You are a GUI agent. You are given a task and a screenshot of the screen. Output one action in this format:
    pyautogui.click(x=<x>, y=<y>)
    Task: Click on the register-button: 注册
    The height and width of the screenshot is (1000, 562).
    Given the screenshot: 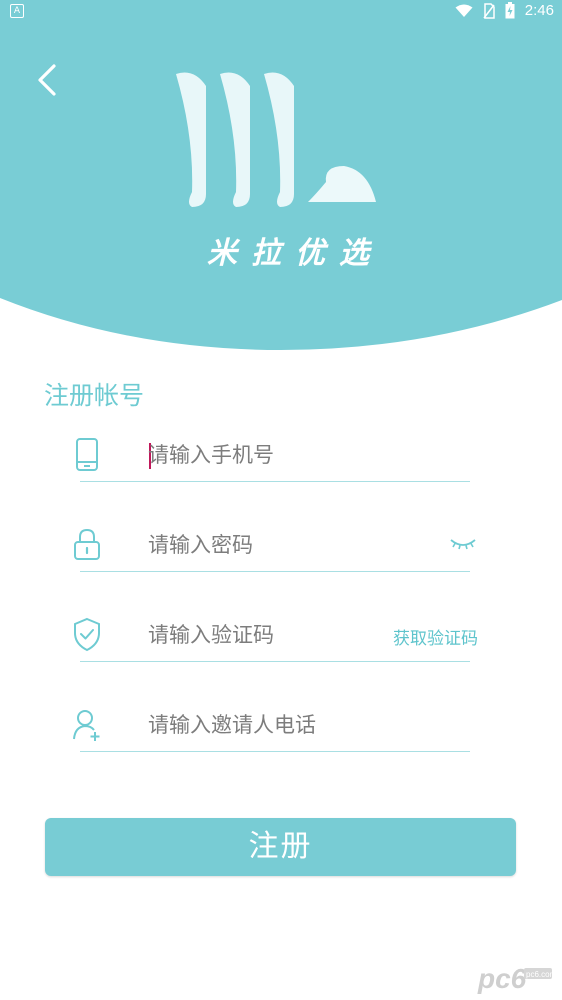 What is the action you would take?
    pyautogui.click(x=280, y=847)
    